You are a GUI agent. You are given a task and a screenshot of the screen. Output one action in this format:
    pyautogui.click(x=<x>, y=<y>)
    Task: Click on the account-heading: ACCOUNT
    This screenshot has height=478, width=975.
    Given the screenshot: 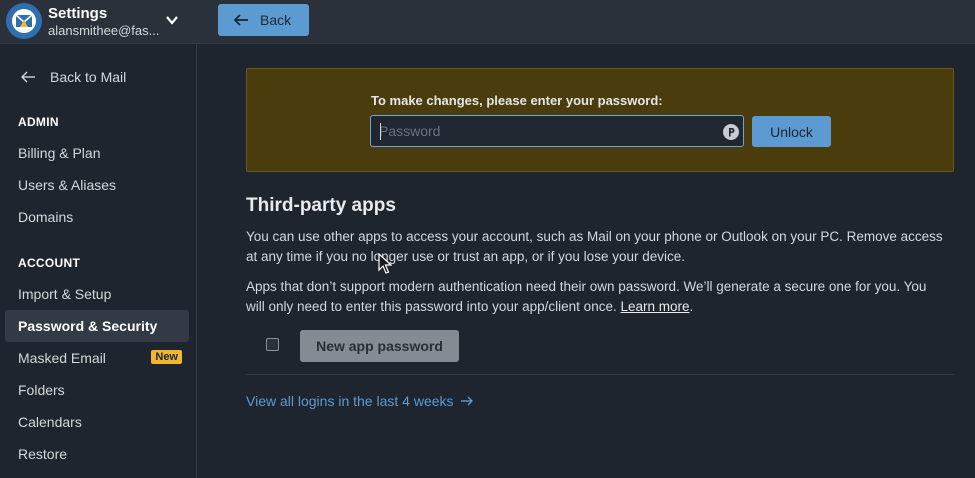 What is the action you would take?
    pyautogui.click(x=49, y=263)
    